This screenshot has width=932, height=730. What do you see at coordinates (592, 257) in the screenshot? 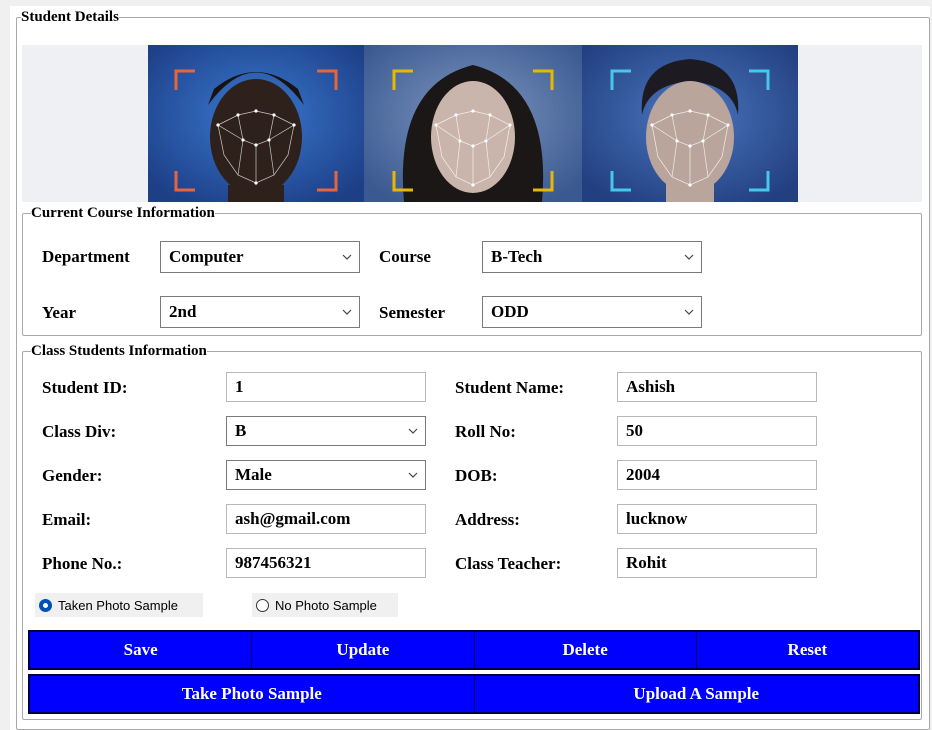
I see `course-combobox: B-Tech` at bounding box center [592, 257].